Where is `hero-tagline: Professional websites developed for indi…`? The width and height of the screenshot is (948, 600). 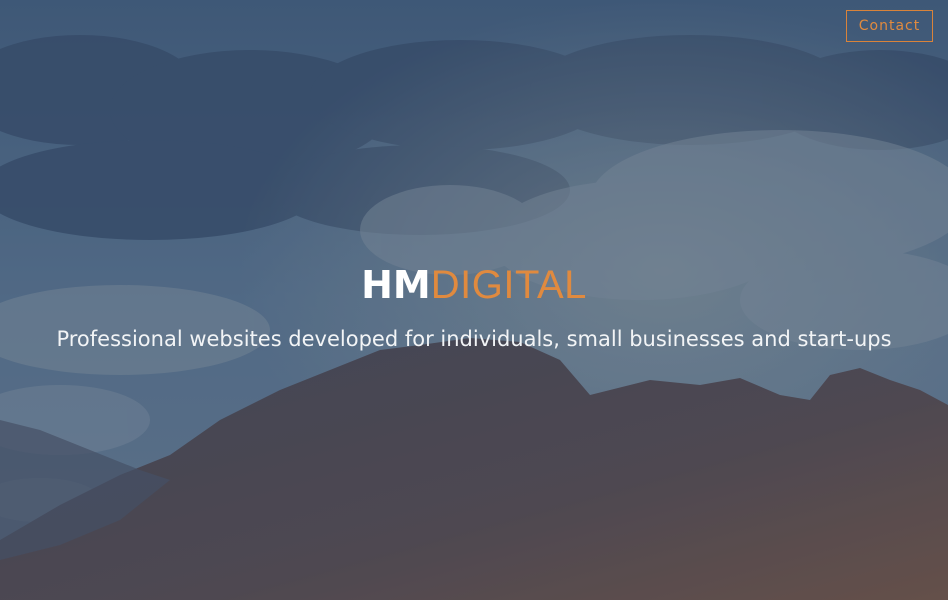
hero-tagline: Professional websites developed for indi… is located at coordinates (474, 339).